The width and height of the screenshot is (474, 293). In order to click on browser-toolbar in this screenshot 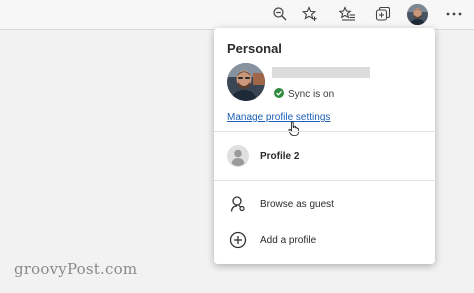, I will do `click(237, 15)`.